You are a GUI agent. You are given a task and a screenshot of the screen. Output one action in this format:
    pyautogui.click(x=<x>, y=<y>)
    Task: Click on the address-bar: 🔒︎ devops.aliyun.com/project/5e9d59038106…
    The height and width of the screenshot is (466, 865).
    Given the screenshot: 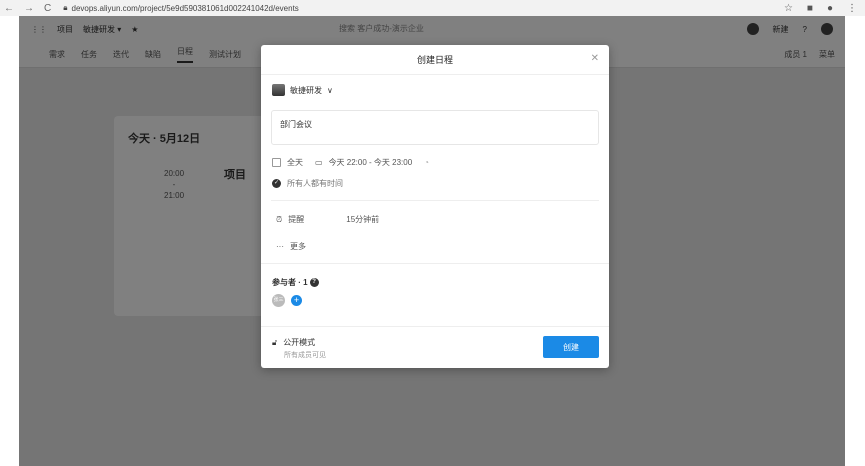 What is the action you would take?
    pyautogui.click(x=181, y=8)
    